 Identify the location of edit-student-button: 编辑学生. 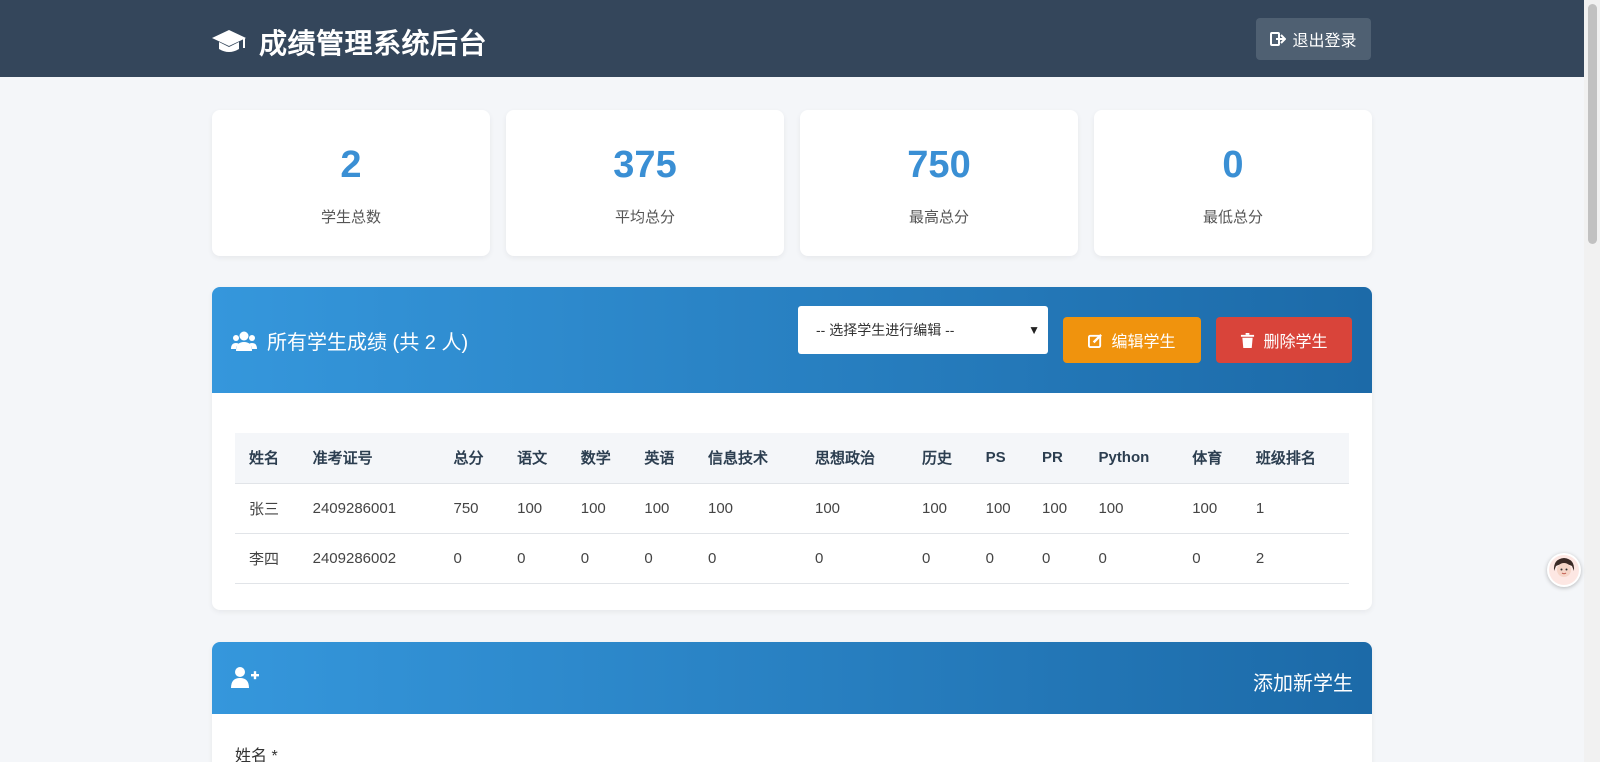
(1132, 340).